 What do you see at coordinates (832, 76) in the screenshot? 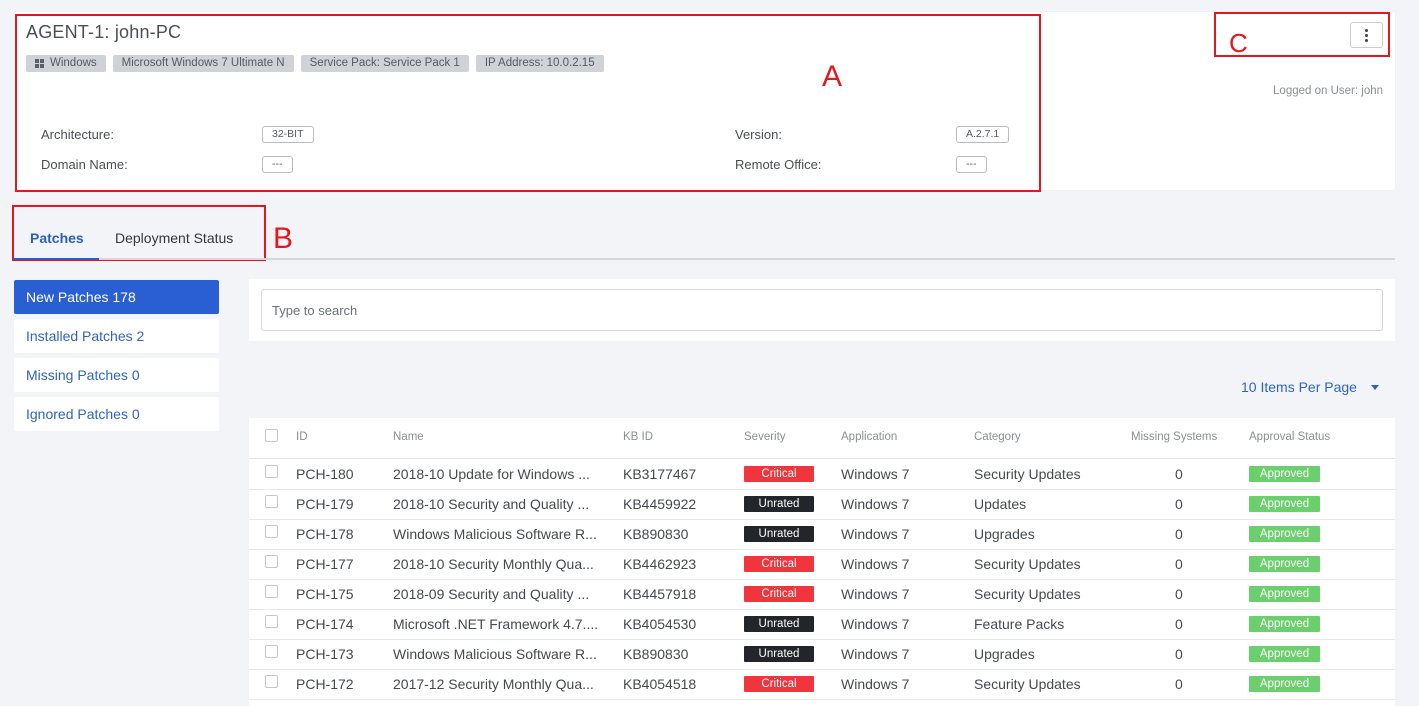
I see `annotation-label-a: A` at bounding box center [832, 76].